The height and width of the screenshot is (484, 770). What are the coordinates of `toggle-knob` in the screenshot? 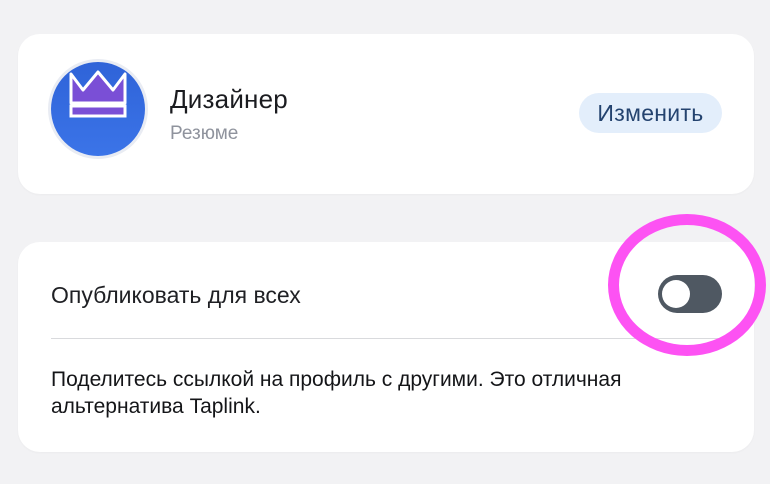 It's located at (676, 294).